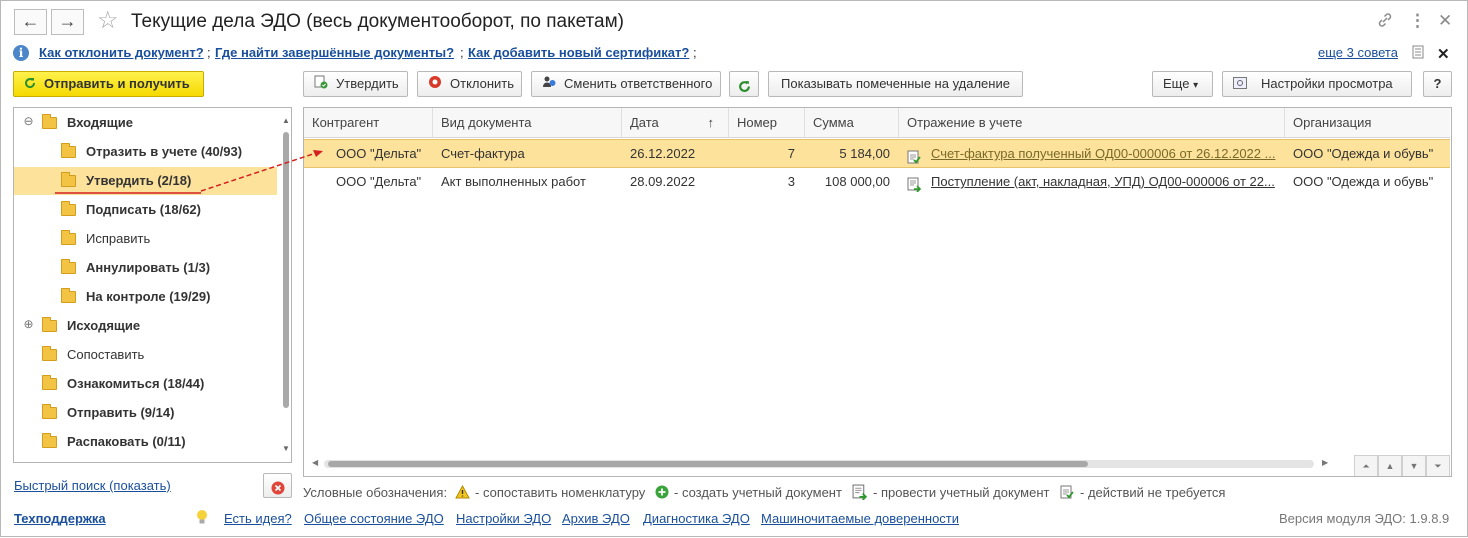 This screenshot has width=1468, height=538. I want to click on close-window-icon: ✕, so click(1445, 21).